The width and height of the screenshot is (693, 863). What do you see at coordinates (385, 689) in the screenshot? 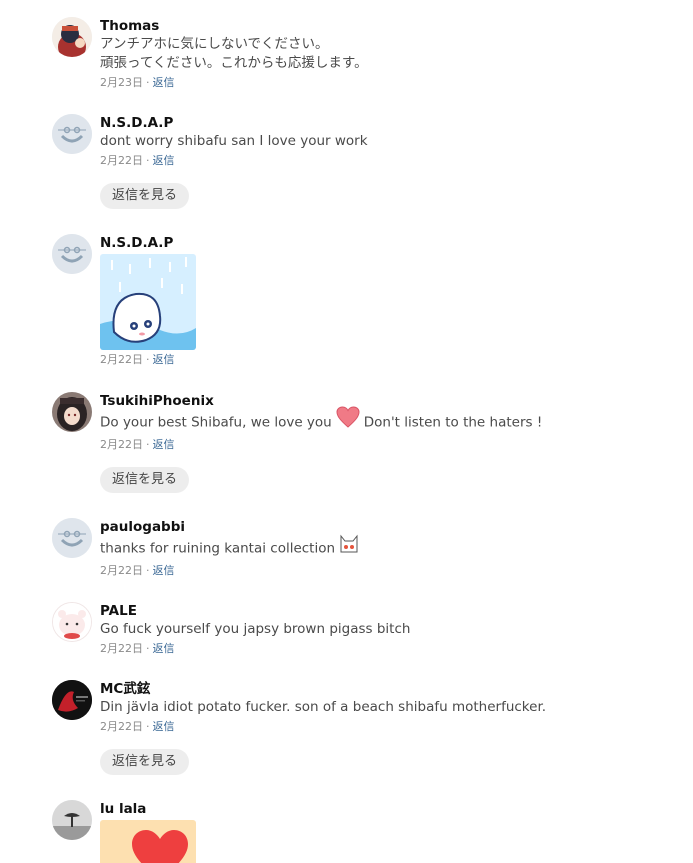
I see `comment-author: MC武鉉` at bounding box center [385, 689].